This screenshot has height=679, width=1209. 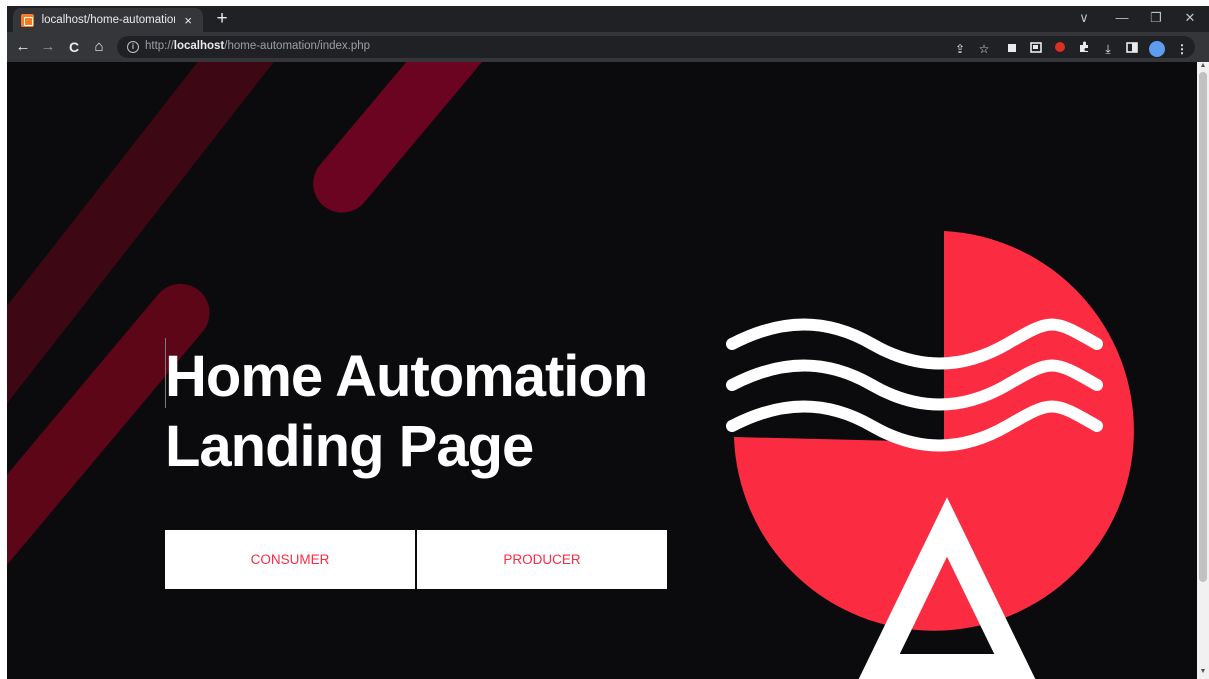 What do you see at coordinates (445, 412) in the screenshot?
I see `page-title: Home Automation Landing Page` at bounding box center [445, 412].